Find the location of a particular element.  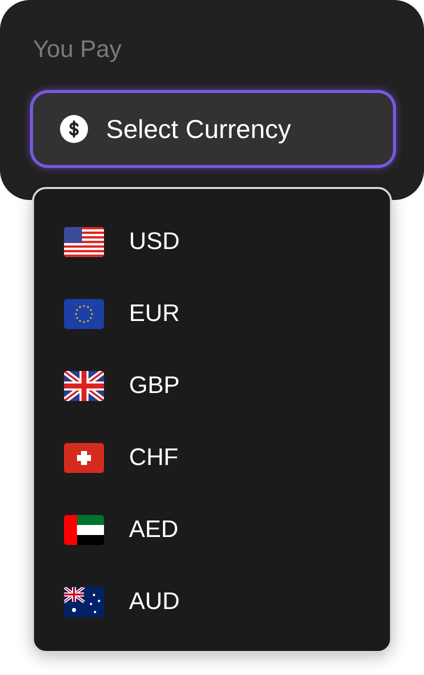

currency-option: CHF is located at coordinates (153, 458).